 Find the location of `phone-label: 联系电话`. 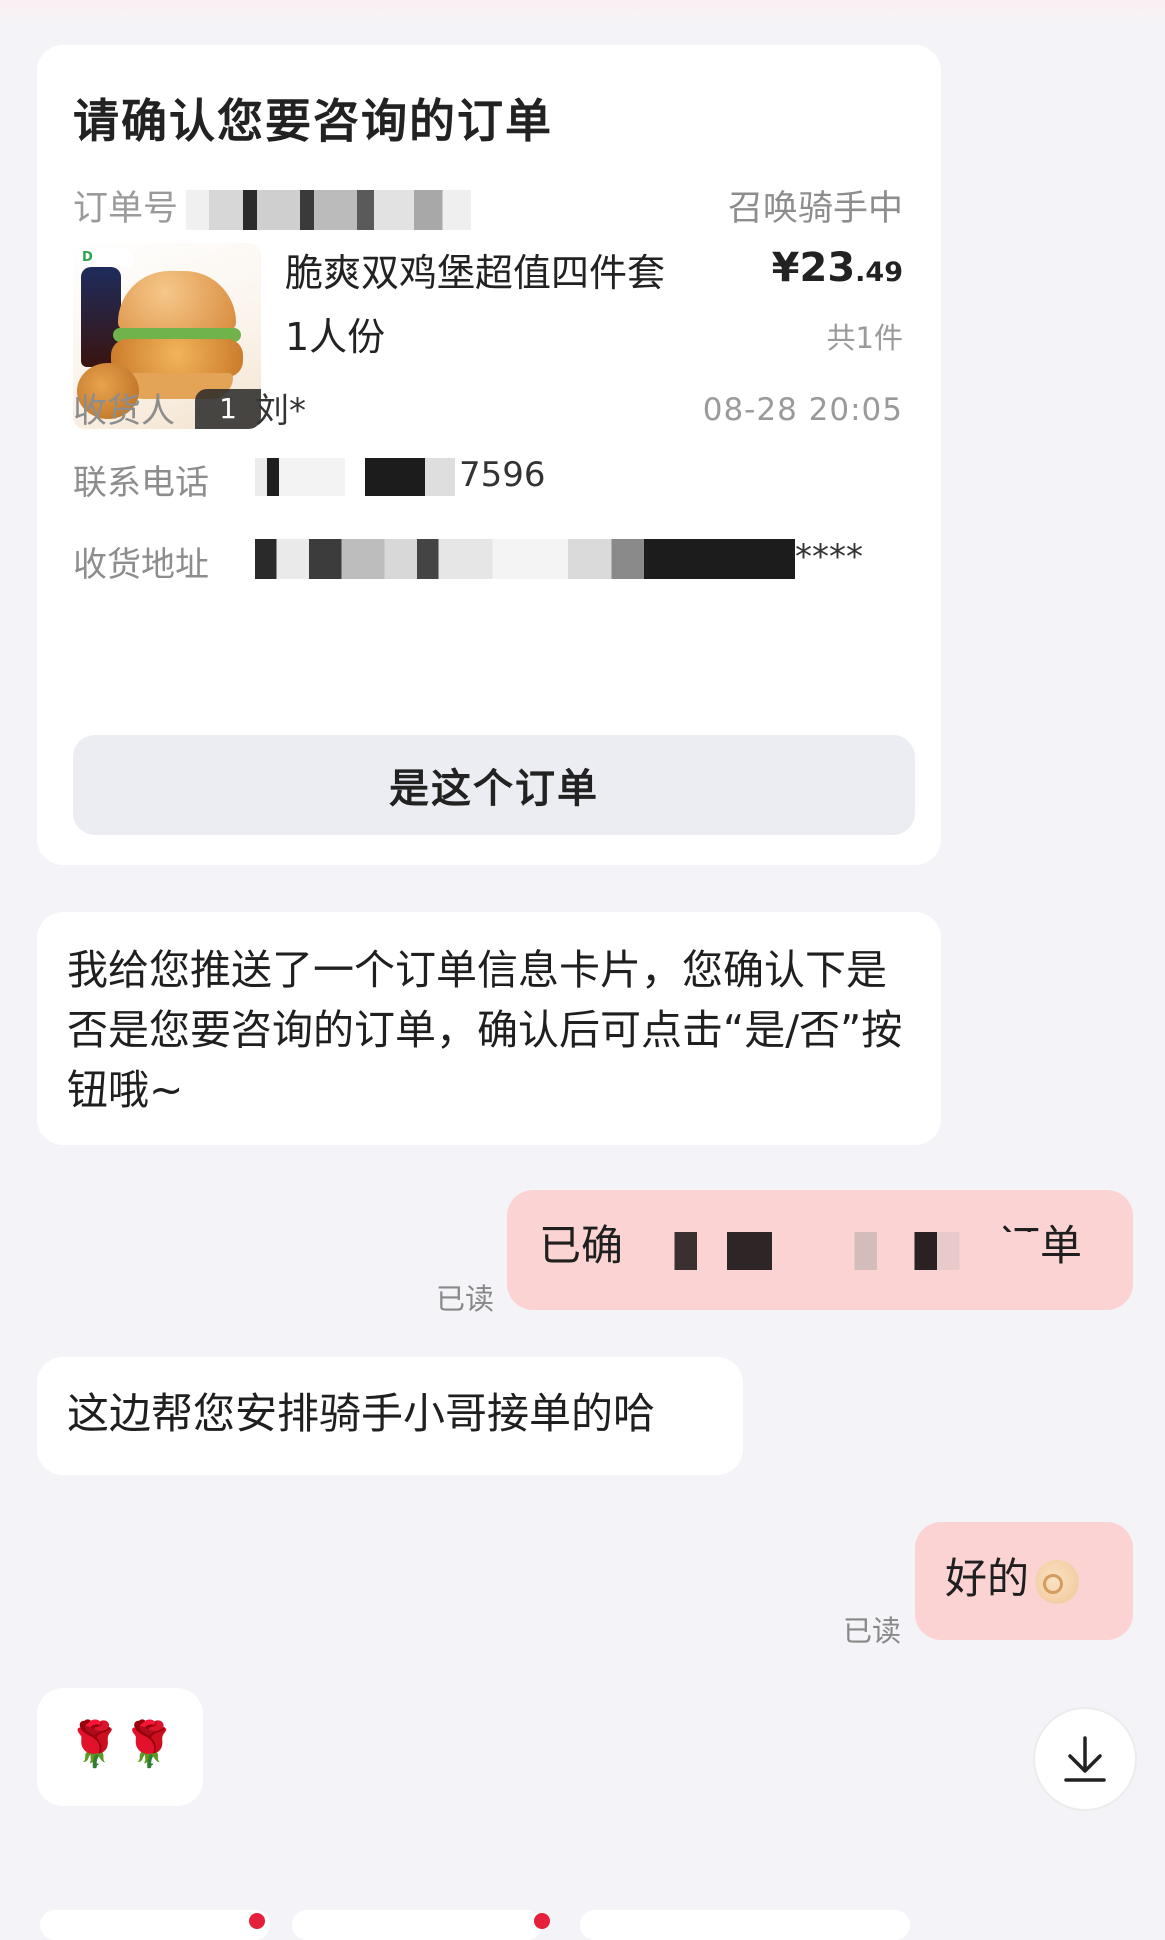

phone-label: 联系电话 is located at coordinates (141, 483).